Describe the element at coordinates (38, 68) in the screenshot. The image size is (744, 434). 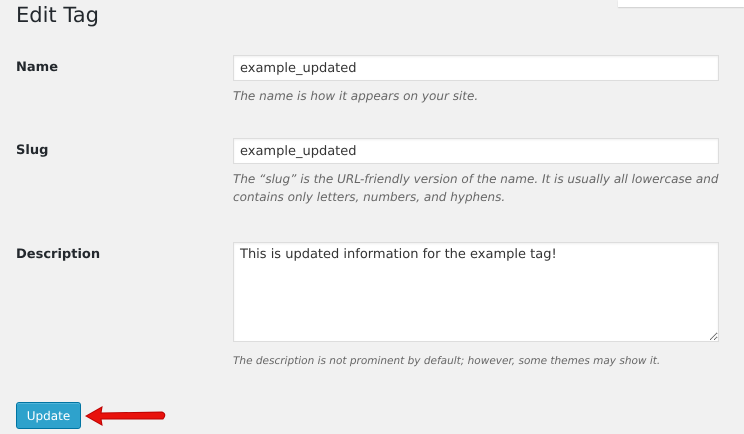
I see `field-label: Name` at that location.